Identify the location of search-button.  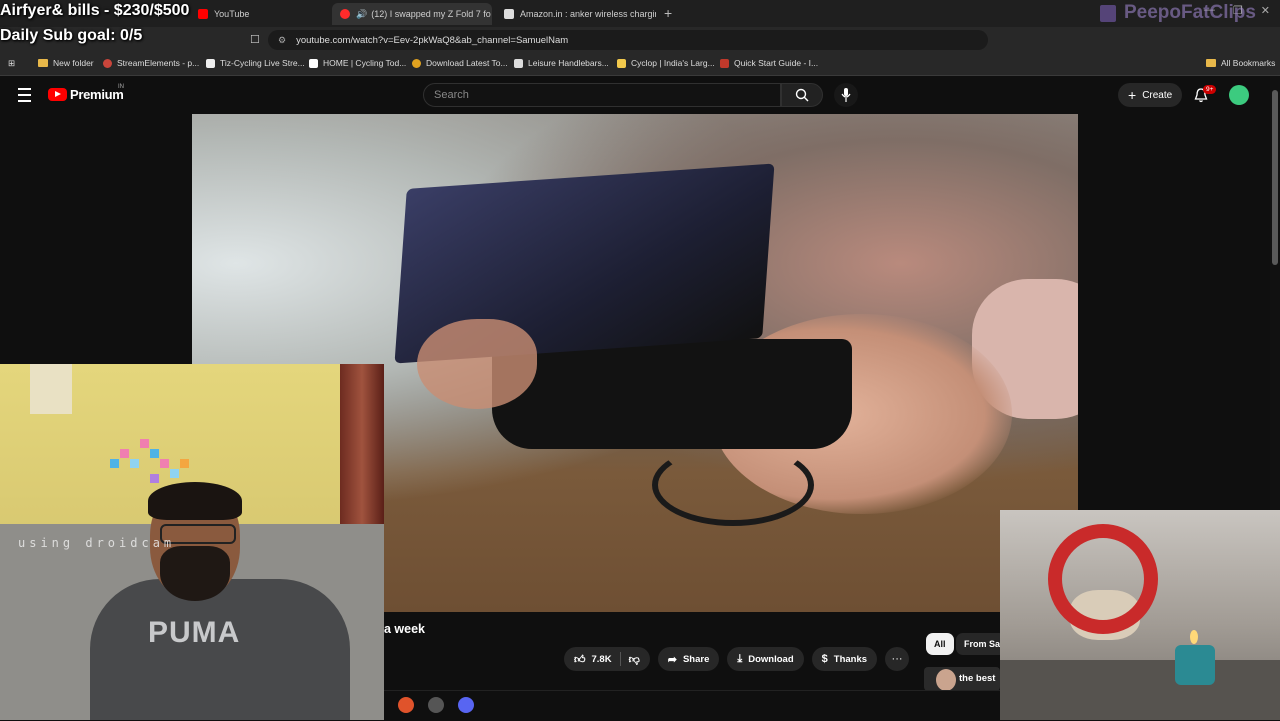
(802, 95).